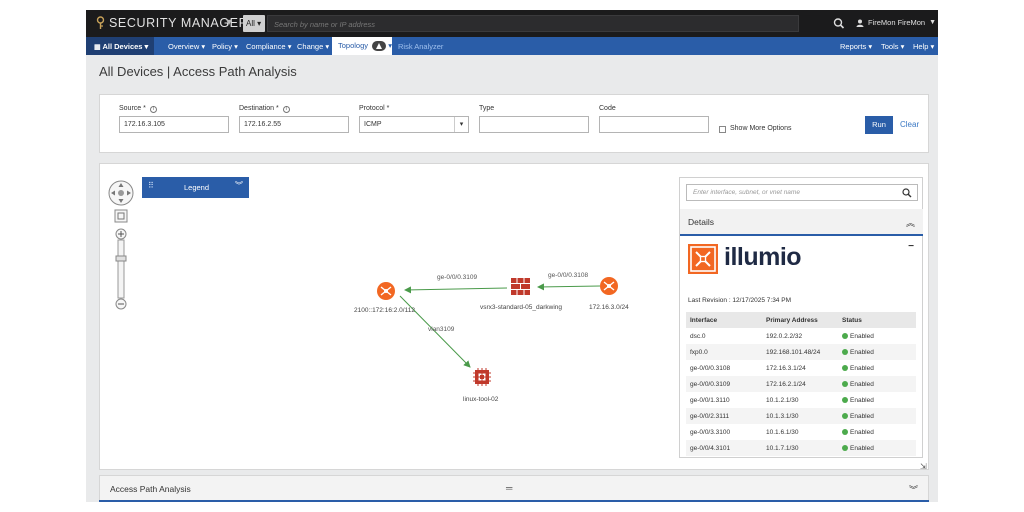 This screenshot has width=1024, height=512. What do you see at coordinates (353, 45) in the screenshot?
I see `nav-topology-label: Topology` at bounding box center [353, 45].